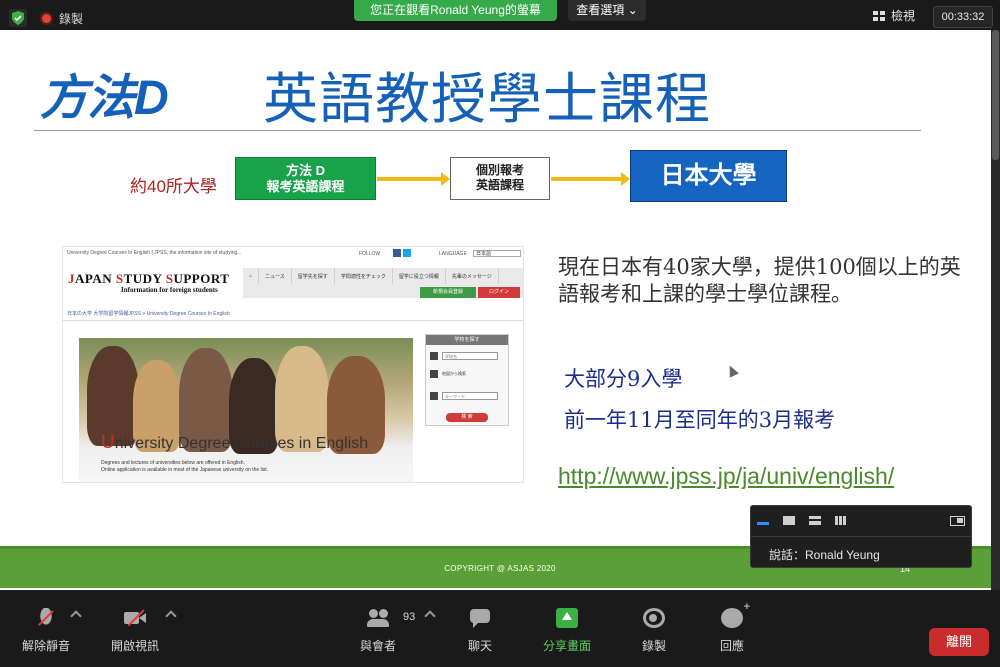 Image resolution: width=1000 pixels, height=667 pixels. I want to click on map-icon, so click(434, 374).